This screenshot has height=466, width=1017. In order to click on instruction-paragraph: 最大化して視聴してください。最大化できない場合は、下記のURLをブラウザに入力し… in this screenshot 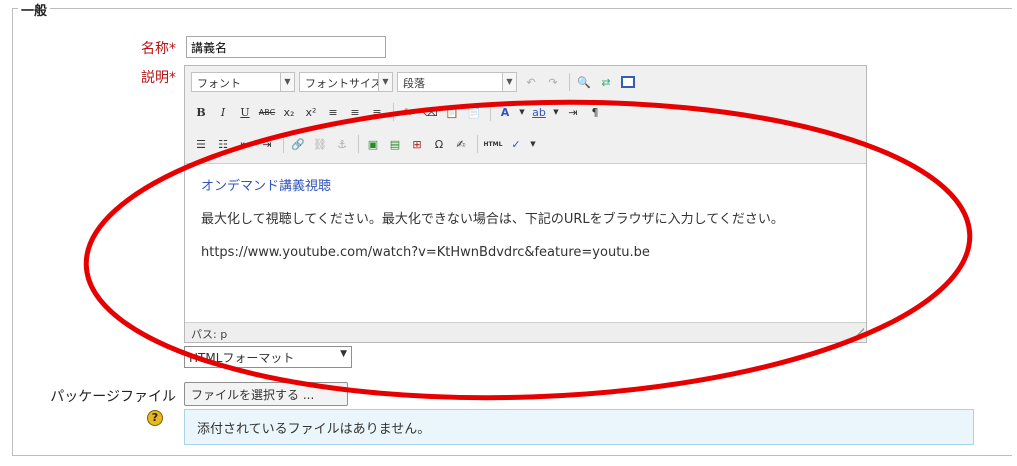, I will do `click(492, 219)`.